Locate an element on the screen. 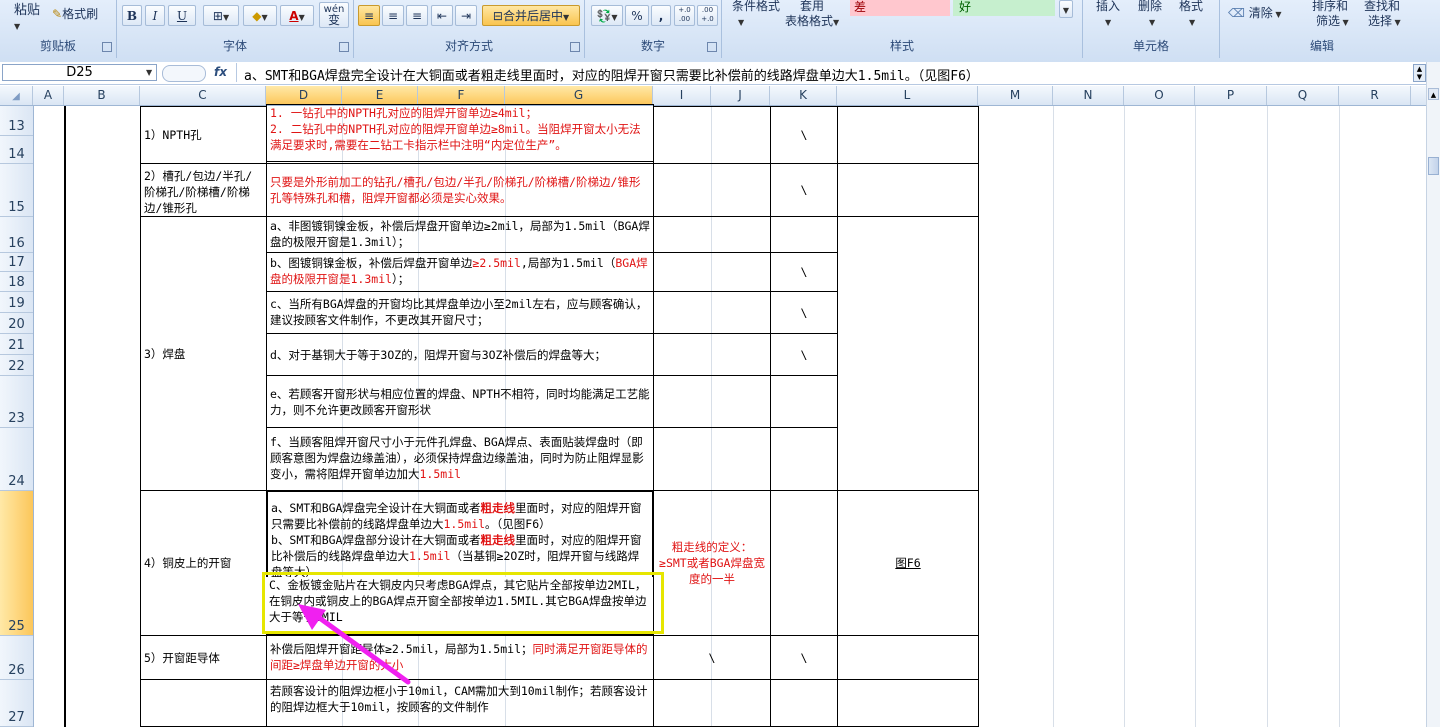 This screenshot has width=1440, height=727. comma-button: , is located at coordinates (661, 15).